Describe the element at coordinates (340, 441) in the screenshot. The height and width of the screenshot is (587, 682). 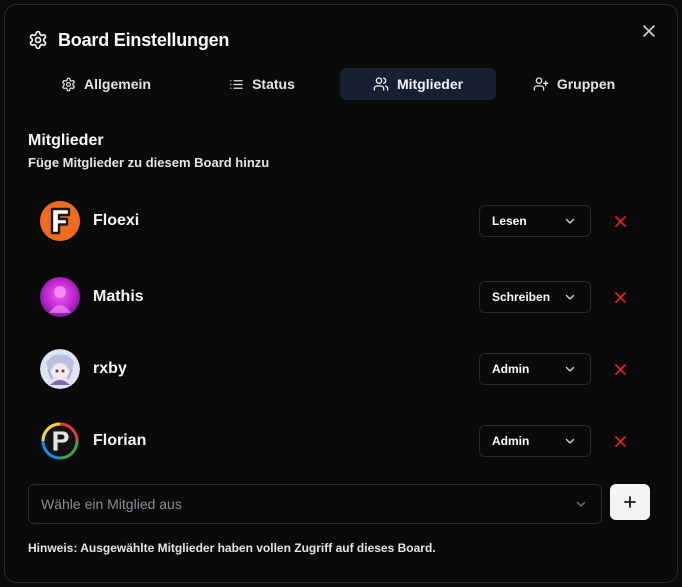
I see `member-row: Florian Admin` at that location.